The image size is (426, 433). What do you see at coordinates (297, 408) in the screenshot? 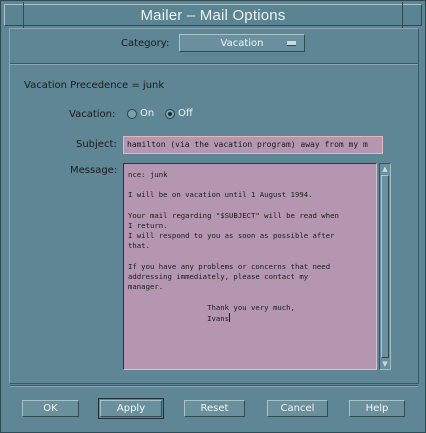
I see `cancel-button: Cancel` at bounding box center [297, 408].